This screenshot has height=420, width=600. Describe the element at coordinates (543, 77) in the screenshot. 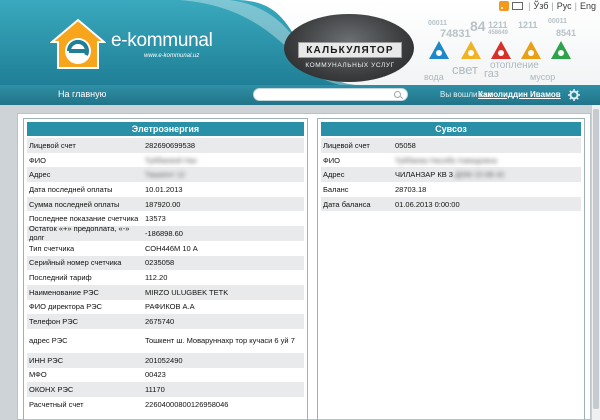

I see `decor-word-garbage: мусор` at that location.